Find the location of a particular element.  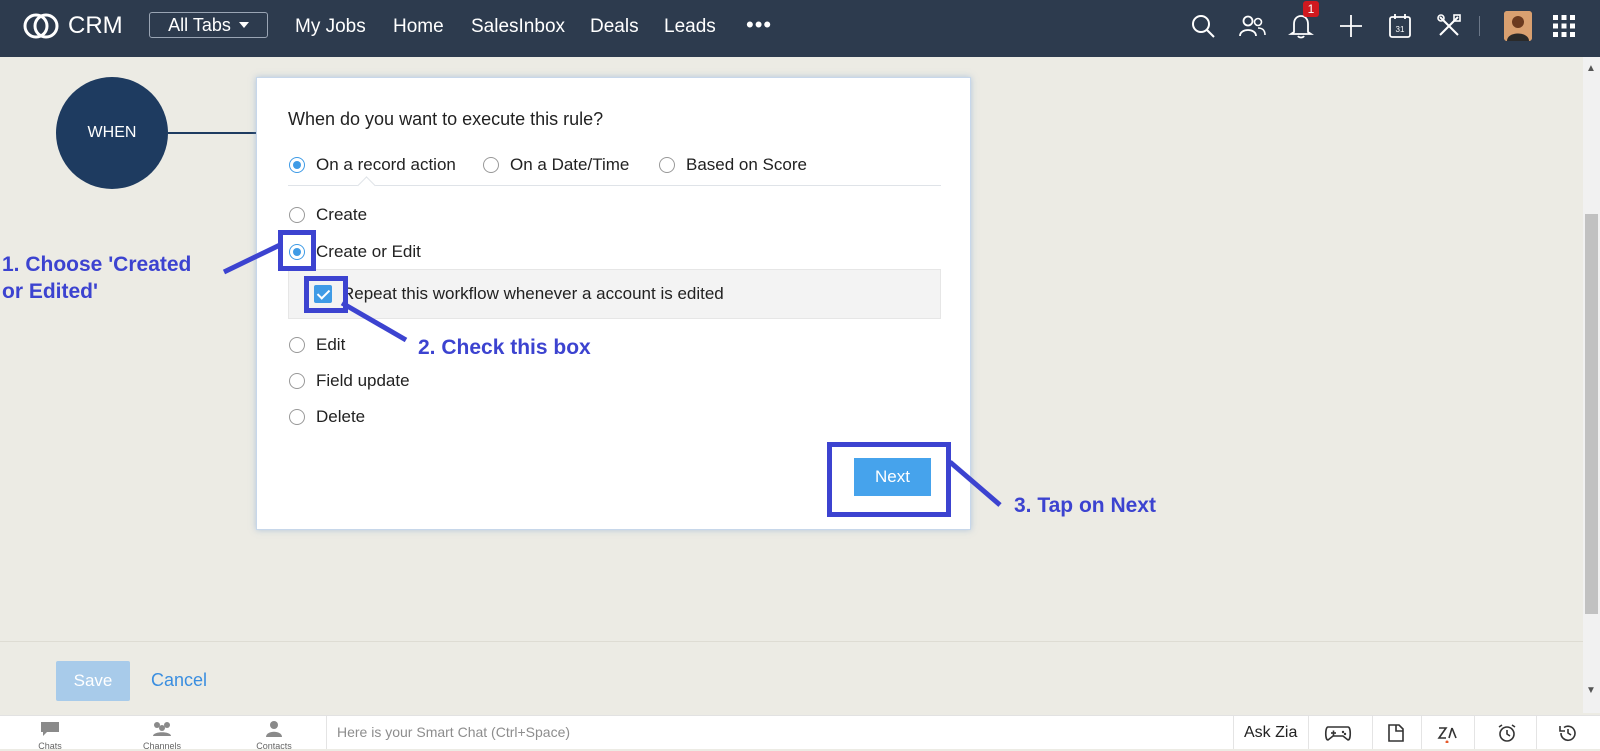

annotation-step1-line2: or Edited' is located at coordinates (50, 291).